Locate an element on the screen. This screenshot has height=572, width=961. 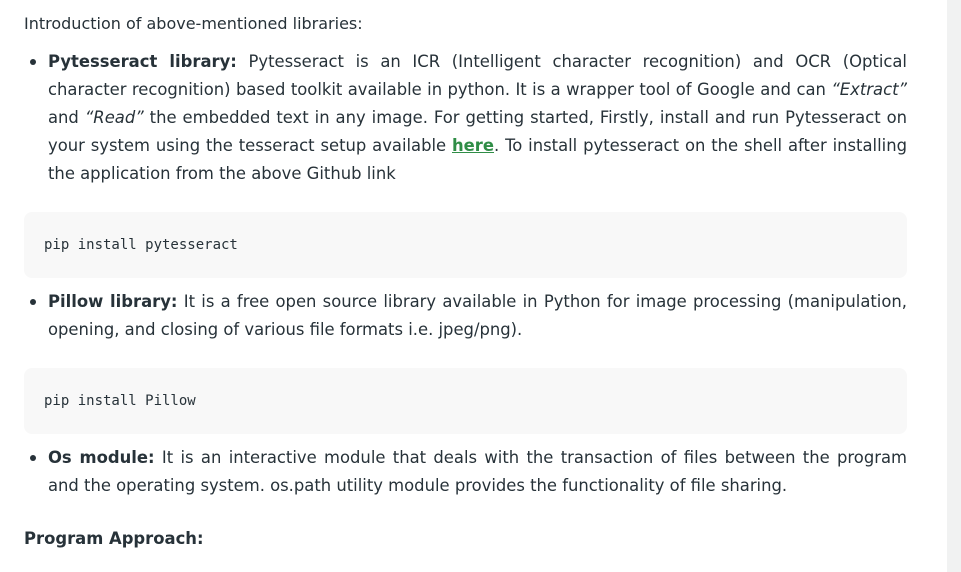
library-name: Os module: is located at coordinates (101, 457).